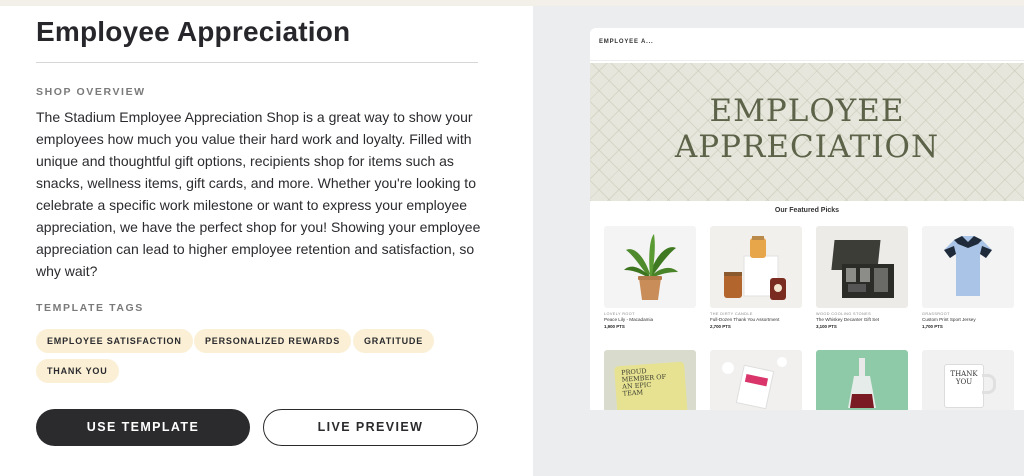 This screenshot has height=476, width=1024. Describe the element at coordinates (614, 326) in the screenshot. I see `product-points: 1,900 PTS` at that location.